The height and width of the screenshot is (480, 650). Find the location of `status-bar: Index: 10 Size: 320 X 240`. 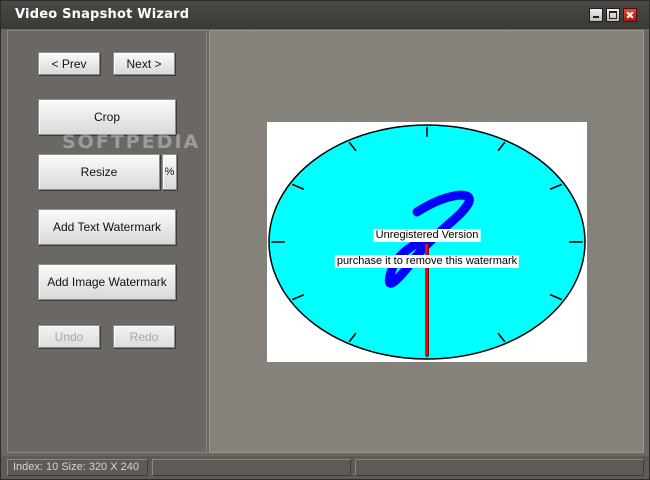

status-bar: Index: 10 Size: 320 X 240 is located at coordinates (325, 467).